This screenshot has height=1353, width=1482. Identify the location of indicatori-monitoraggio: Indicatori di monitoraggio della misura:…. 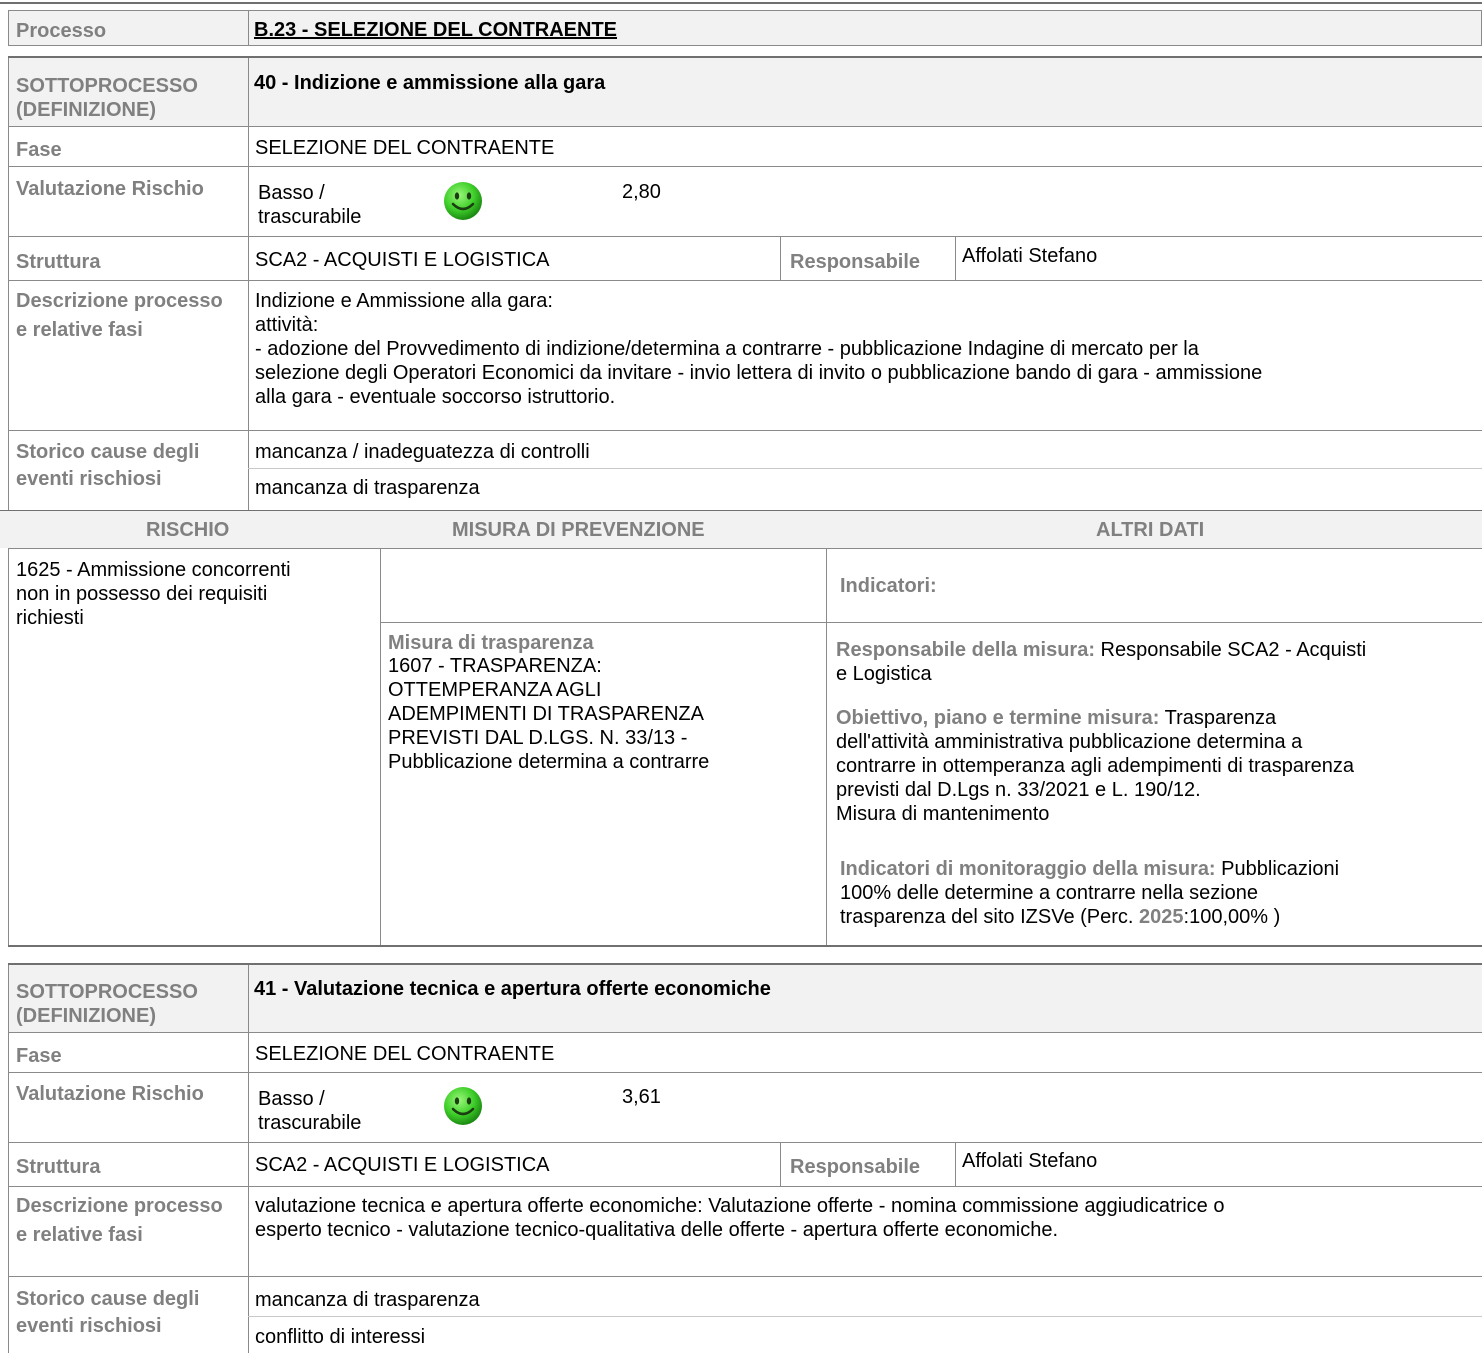
(1090, 893).